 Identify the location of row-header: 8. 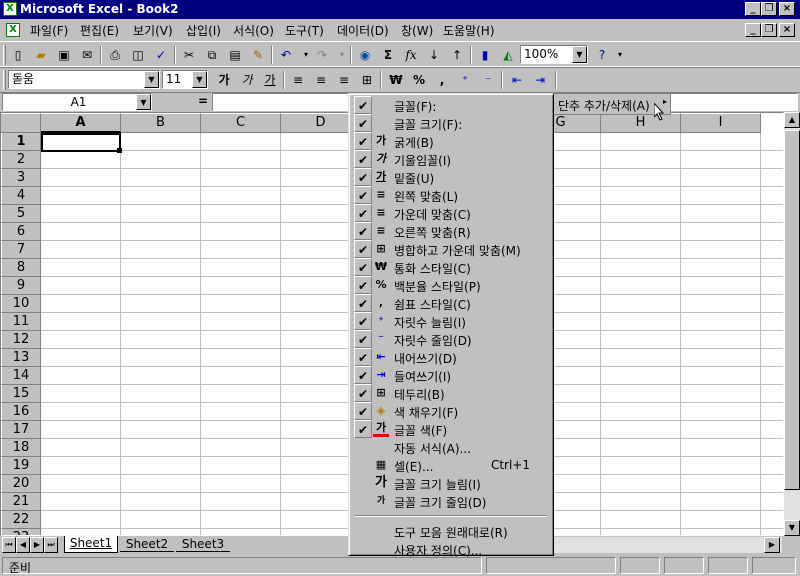
(21, 268).